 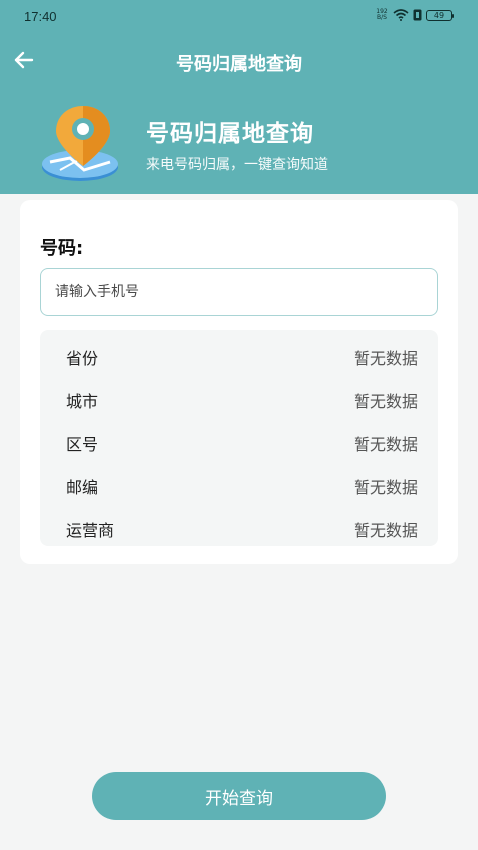 I want to click on result-row-postcode: 邮编 暂无数据, so click(x=239, y=483).